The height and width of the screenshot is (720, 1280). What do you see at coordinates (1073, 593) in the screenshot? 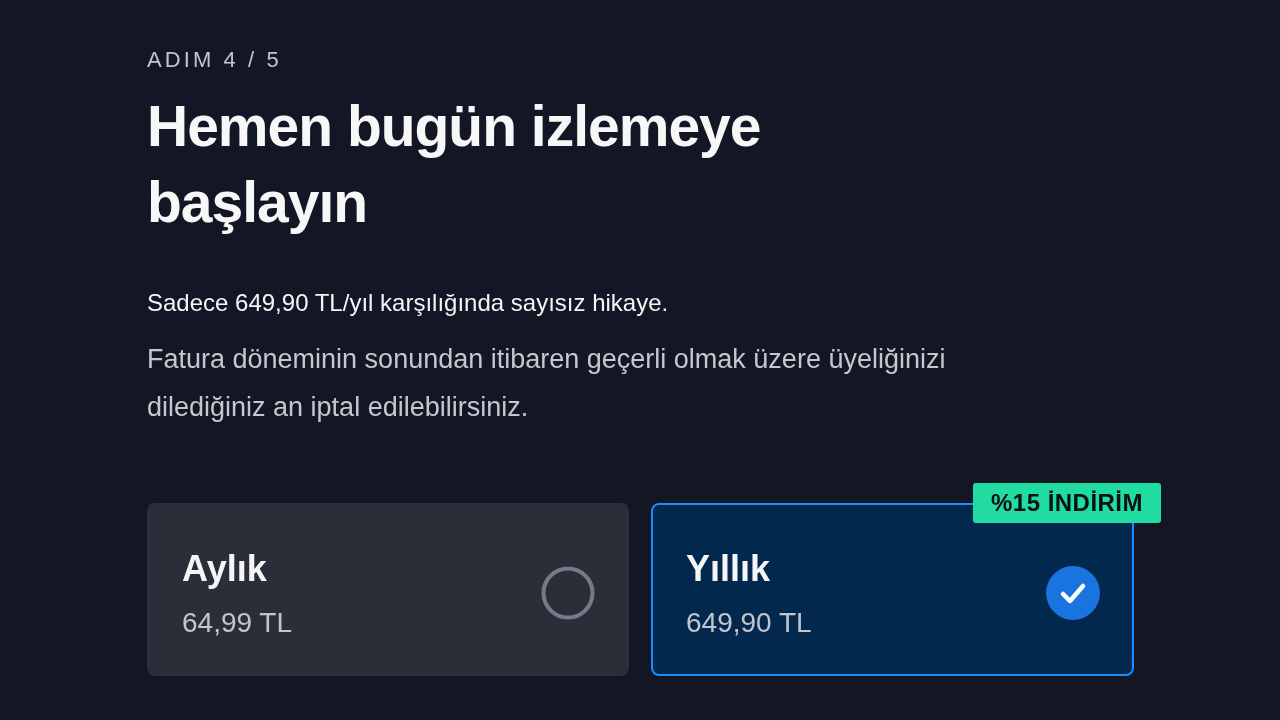
I see `checkmark-circle-icon` at bounding box center [1073, 593].